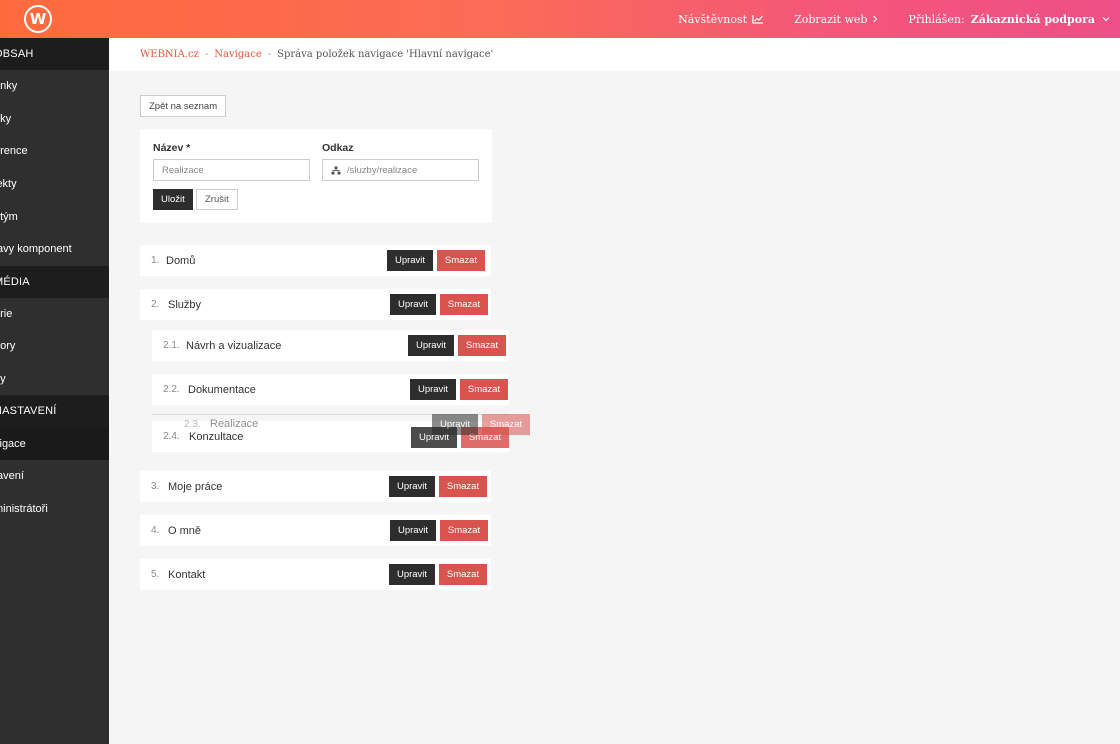  Describe the element at coordinates (192, 424) in the screenshot. I see `nav-item-number: 2.3.` at that location.